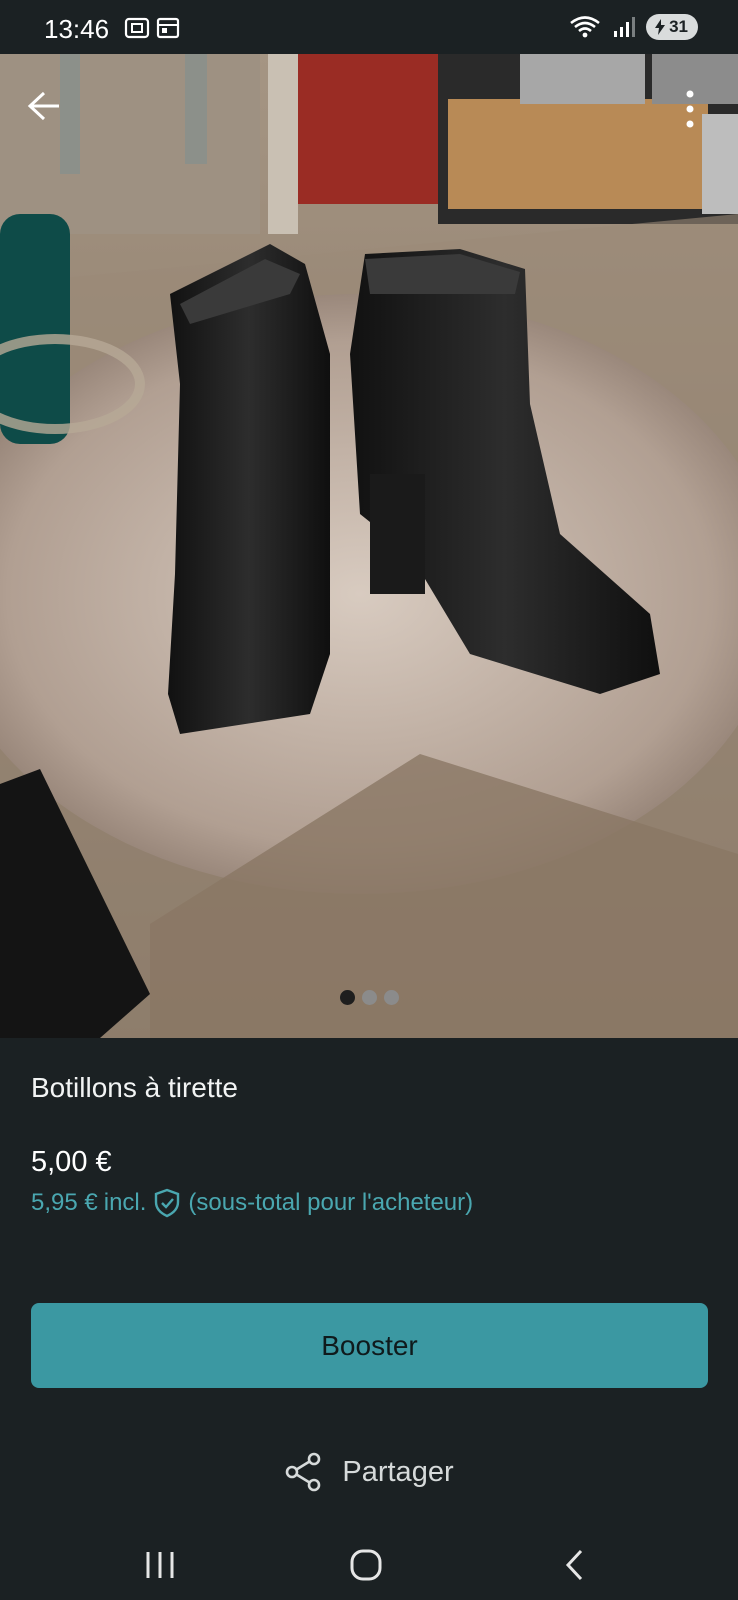 The image size is (738, 1600). I want to click on signal-icon, so click(625, 27).